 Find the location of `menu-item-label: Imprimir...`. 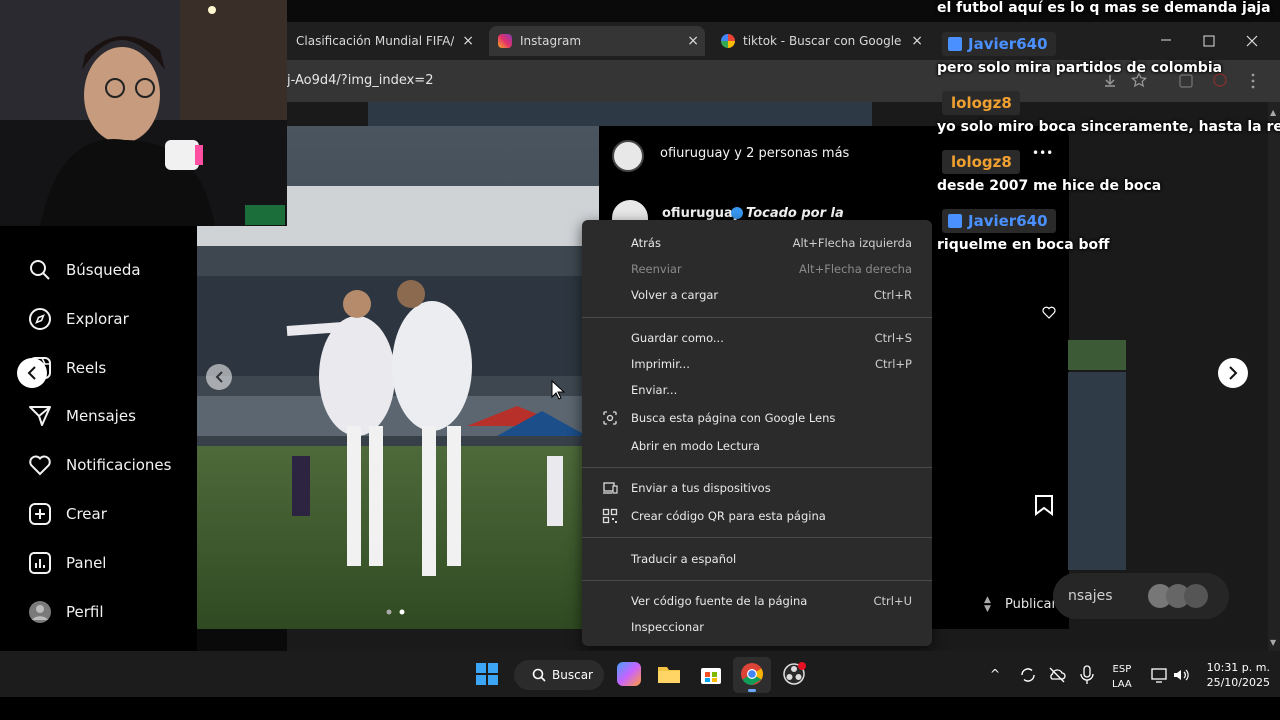

menu-item-label: Imprimir... is located at coordinates (660, 364).